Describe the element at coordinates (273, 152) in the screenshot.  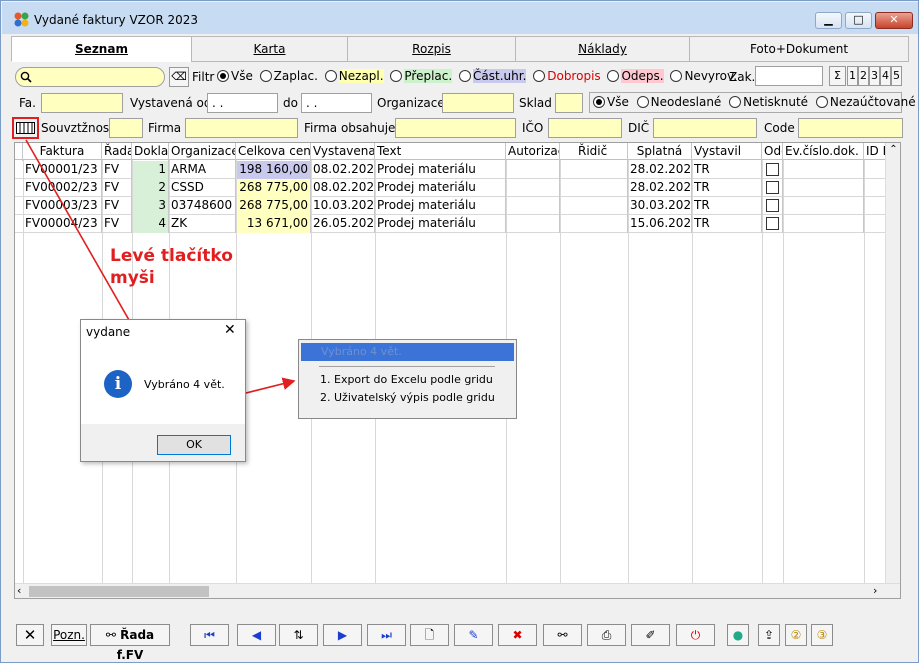
I see `col-celkova-cena: Celkova cena` at that location.